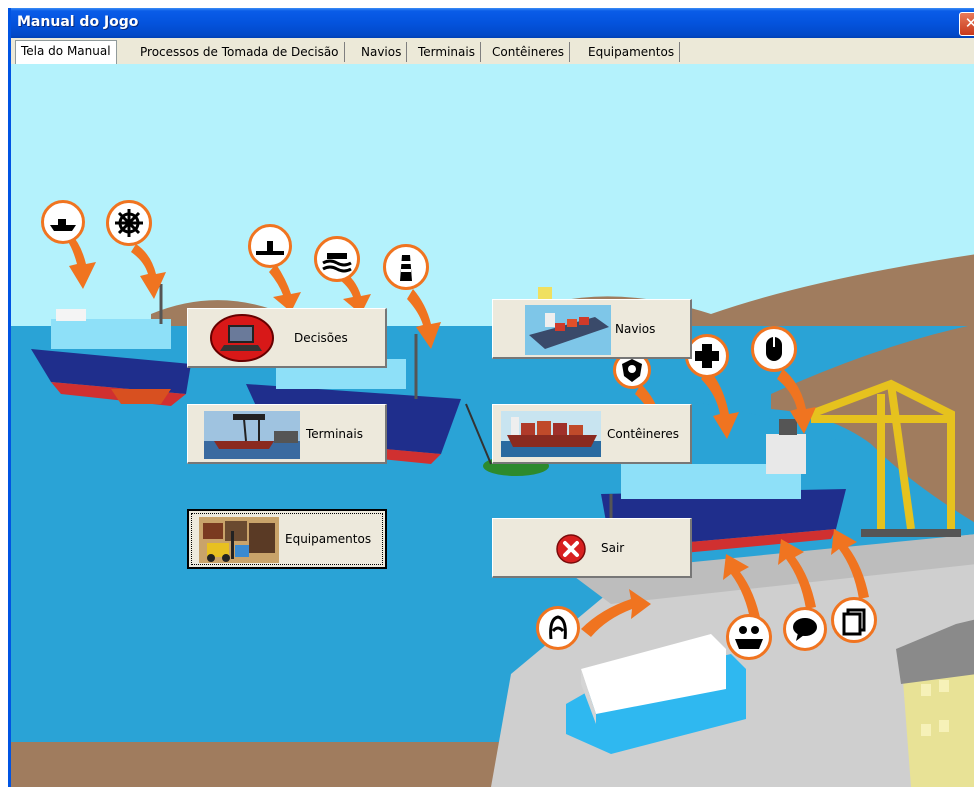 This screenshot has width=974, height=787. I want to click on tab-tela-do-manual: Tela do Manual, so click(66, 52).